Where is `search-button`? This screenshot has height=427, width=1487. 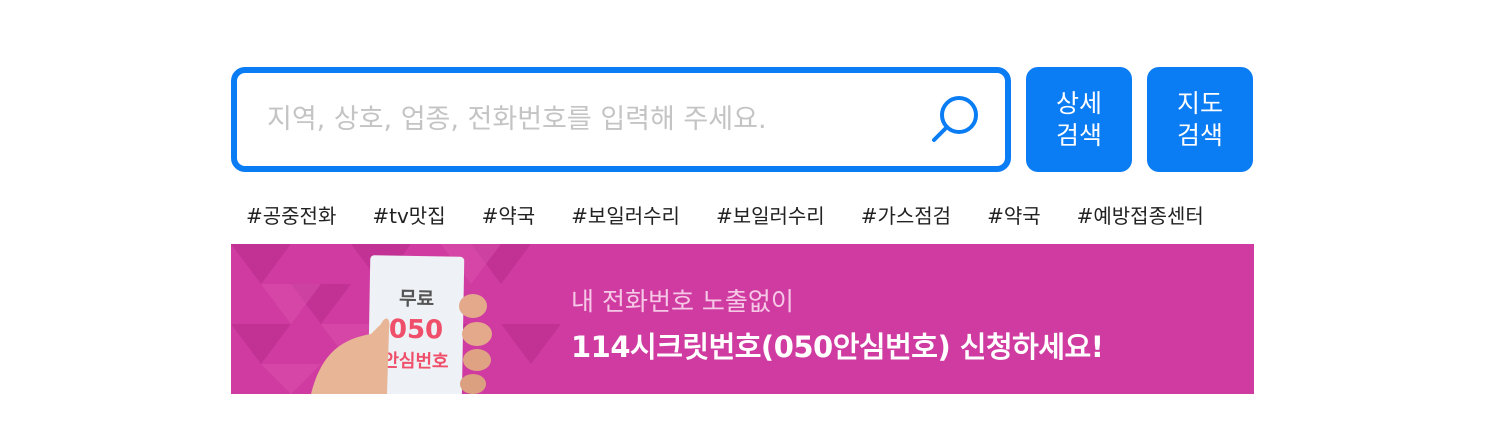 search-button is located at coordinates (955, 120).